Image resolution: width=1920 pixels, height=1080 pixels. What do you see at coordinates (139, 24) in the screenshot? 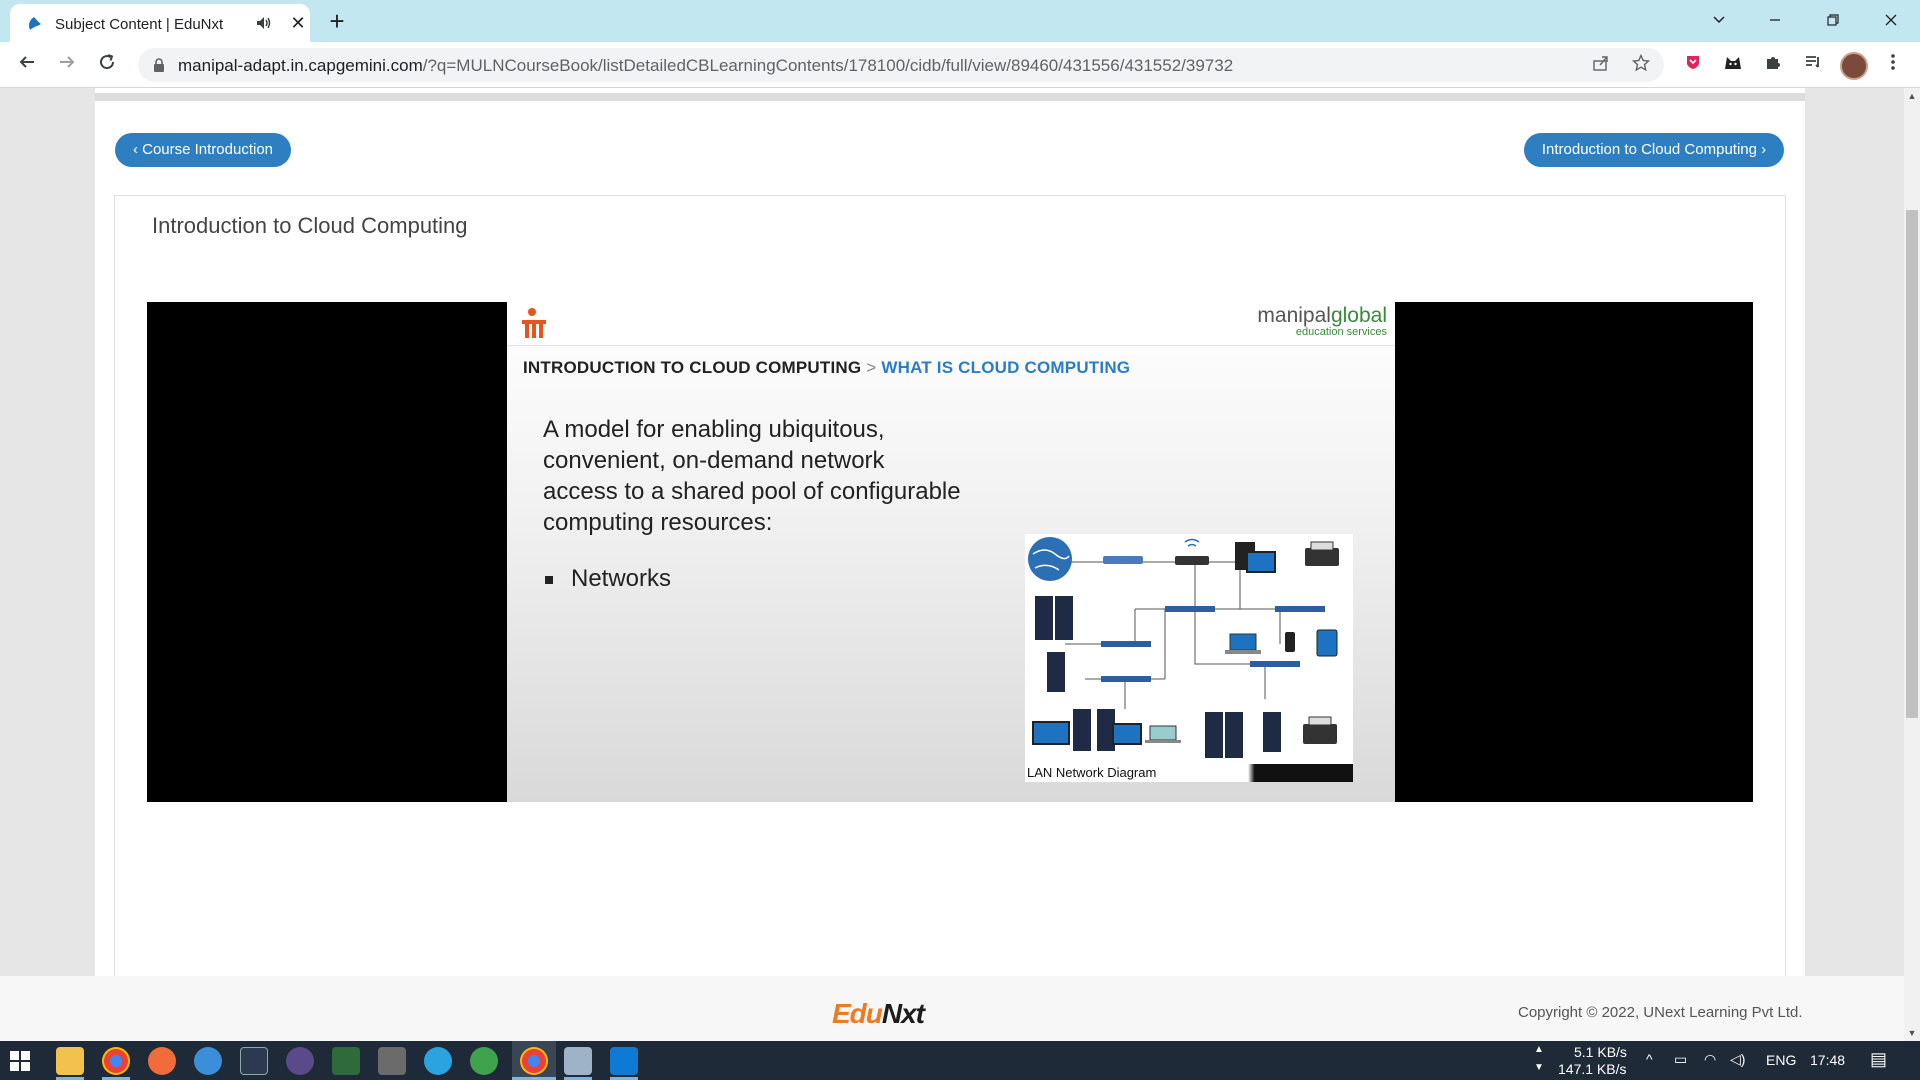
I see `tab-title: Subject Content | EduNxt` at bounding box center [139, 24].